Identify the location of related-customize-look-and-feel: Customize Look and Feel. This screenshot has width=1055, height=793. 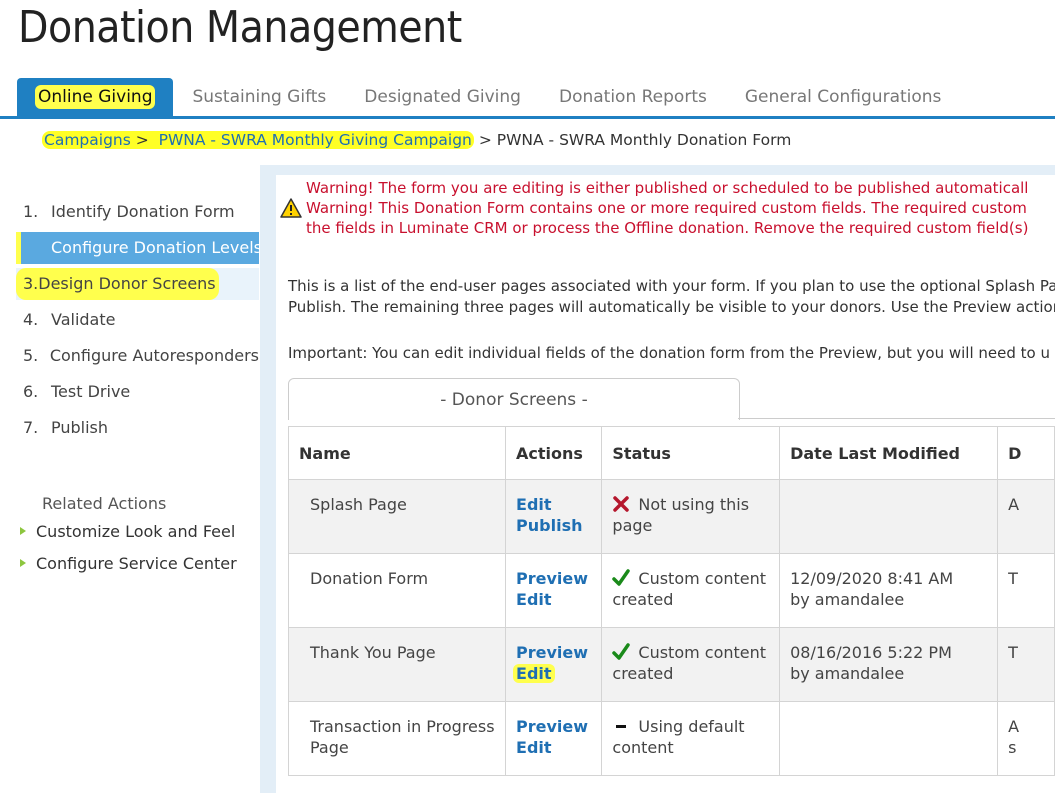
(127, 531).